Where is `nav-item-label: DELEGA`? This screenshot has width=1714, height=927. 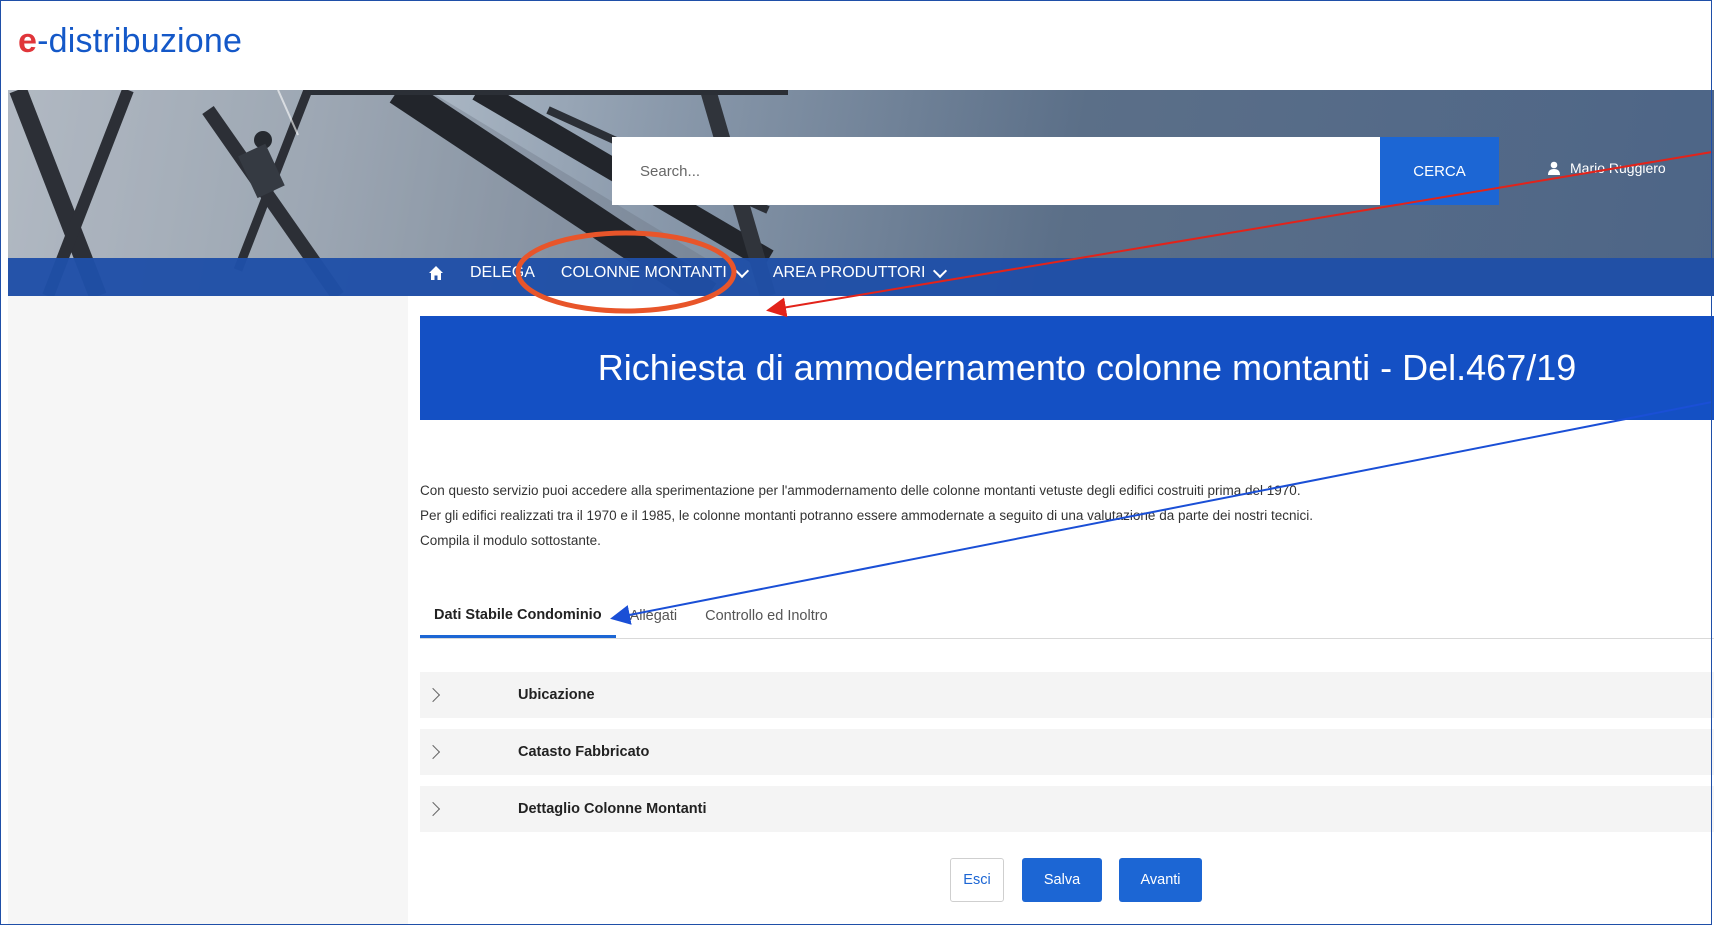 nav-item-label: DELEGA is located at coordinates (502, 272).